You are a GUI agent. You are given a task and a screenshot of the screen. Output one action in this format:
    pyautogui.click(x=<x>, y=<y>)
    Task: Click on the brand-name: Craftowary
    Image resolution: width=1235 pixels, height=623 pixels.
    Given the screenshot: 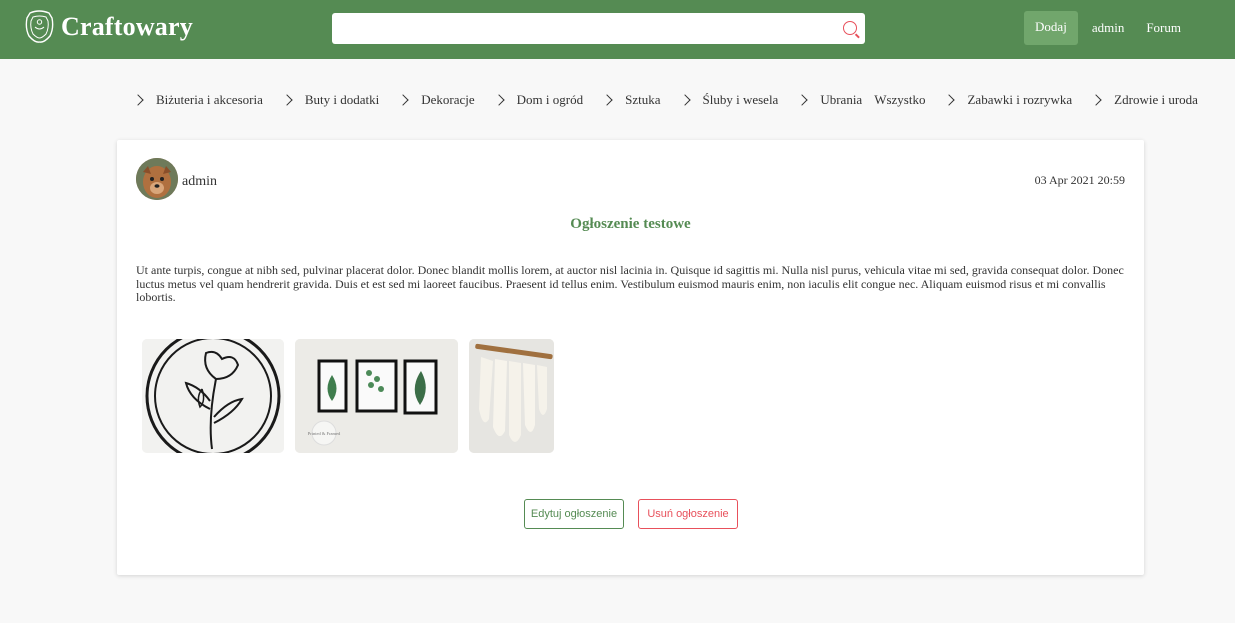 What is the action you would take?
    pyautogui.click(x=127, y=26)
    